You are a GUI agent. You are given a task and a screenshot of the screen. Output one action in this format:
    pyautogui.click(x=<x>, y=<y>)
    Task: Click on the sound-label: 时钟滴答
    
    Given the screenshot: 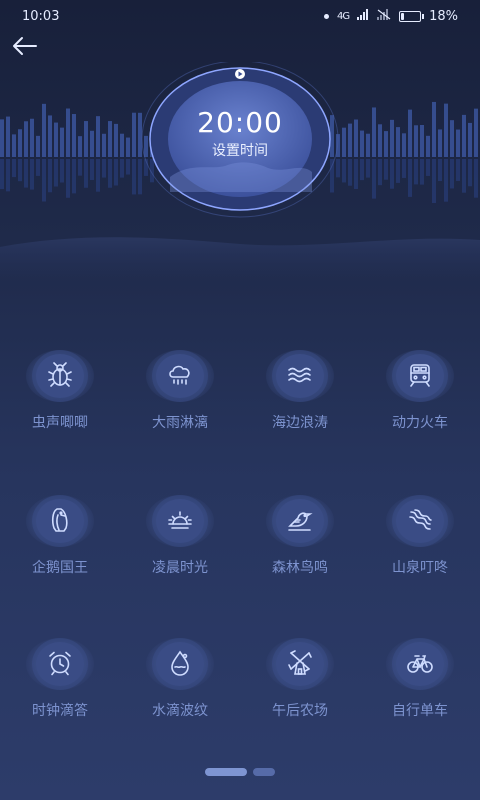 What is the action you would take?
    pyautogui.click(x=60, y=711)
    